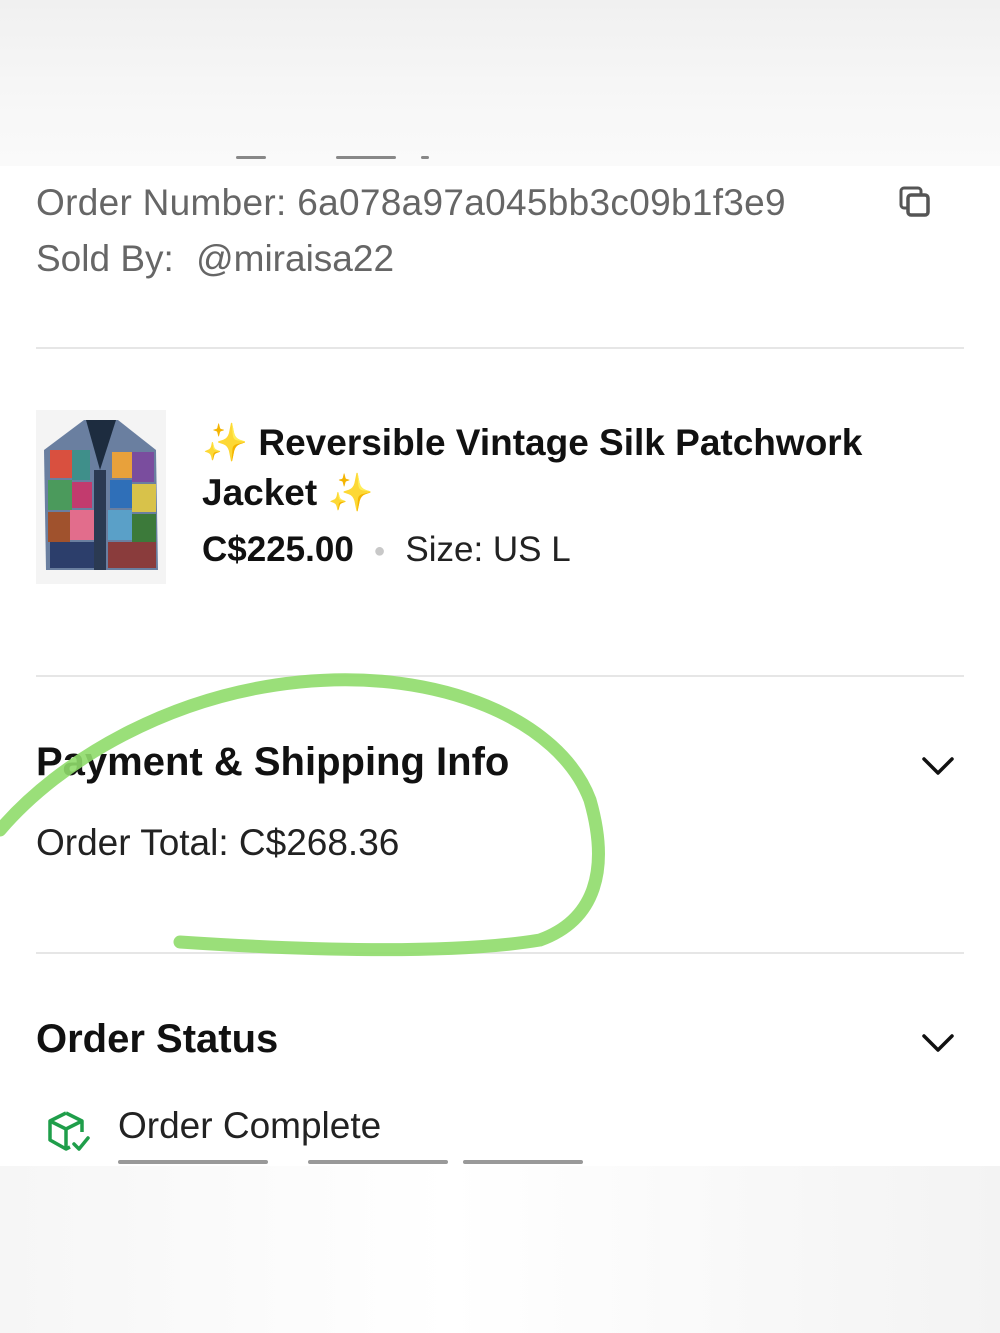 Image resolution: width=1000 pixels, height=1333 pixels. Describe the element at coordinates (161, 202) in the screenshot. I see `order-number-label: Order Number:` at that location.